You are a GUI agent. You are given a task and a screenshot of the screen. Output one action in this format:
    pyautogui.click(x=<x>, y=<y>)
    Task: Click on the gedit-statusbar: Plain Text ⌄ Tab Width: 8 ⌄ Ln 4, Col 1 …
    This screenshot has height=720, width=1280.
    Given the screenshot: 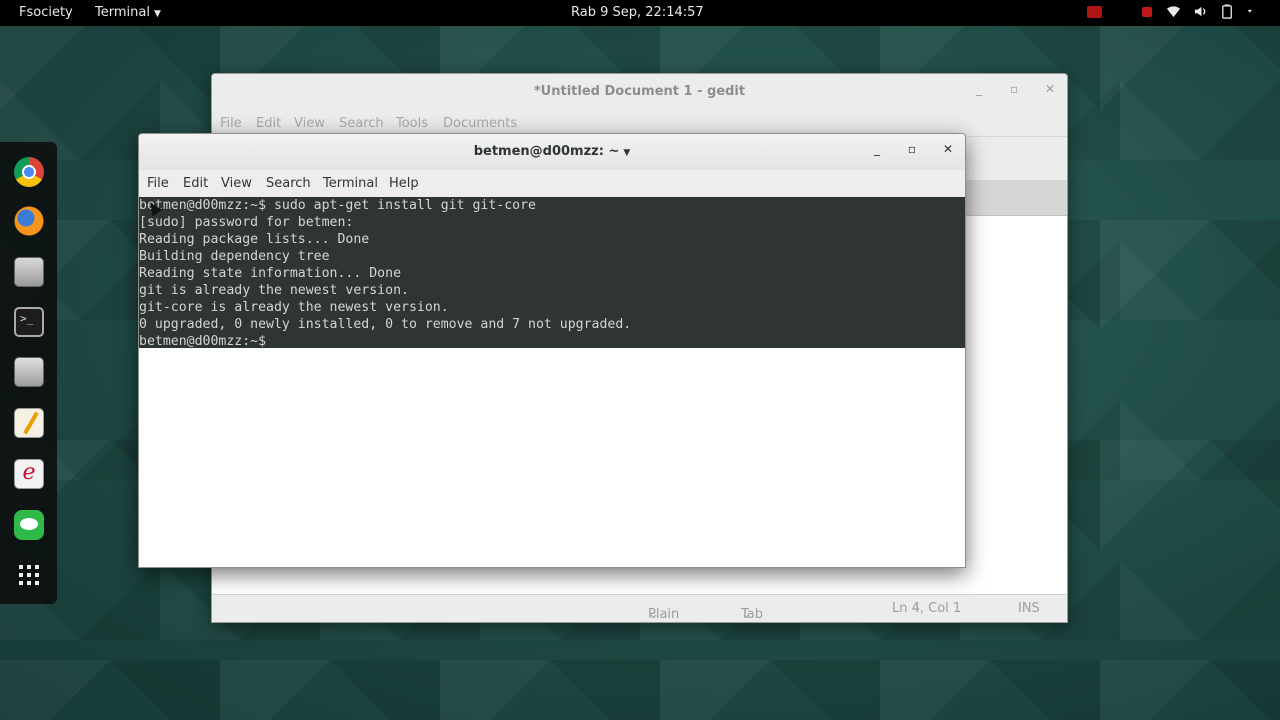 What is the action you would take?
    pyautogui.click(x=639, y=608)
    